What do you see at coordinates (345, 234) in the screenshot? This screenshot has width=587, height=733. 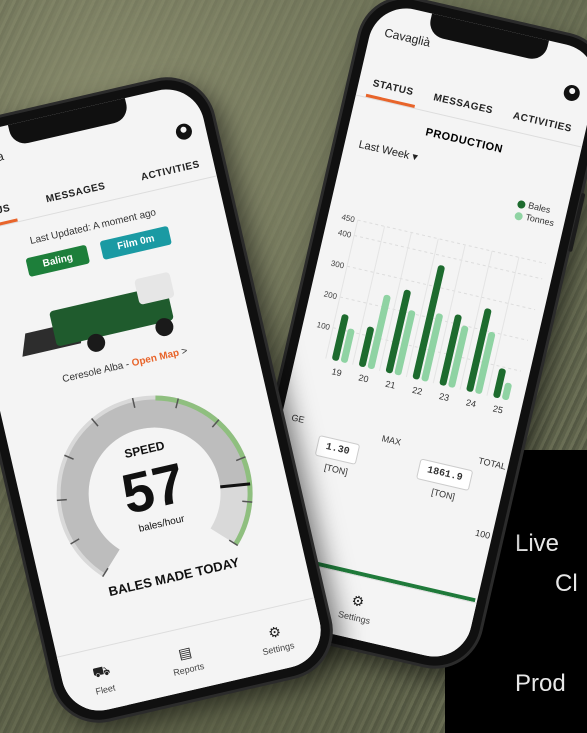 I see `y-tick-label: 400` at bounding box center [345, 234].